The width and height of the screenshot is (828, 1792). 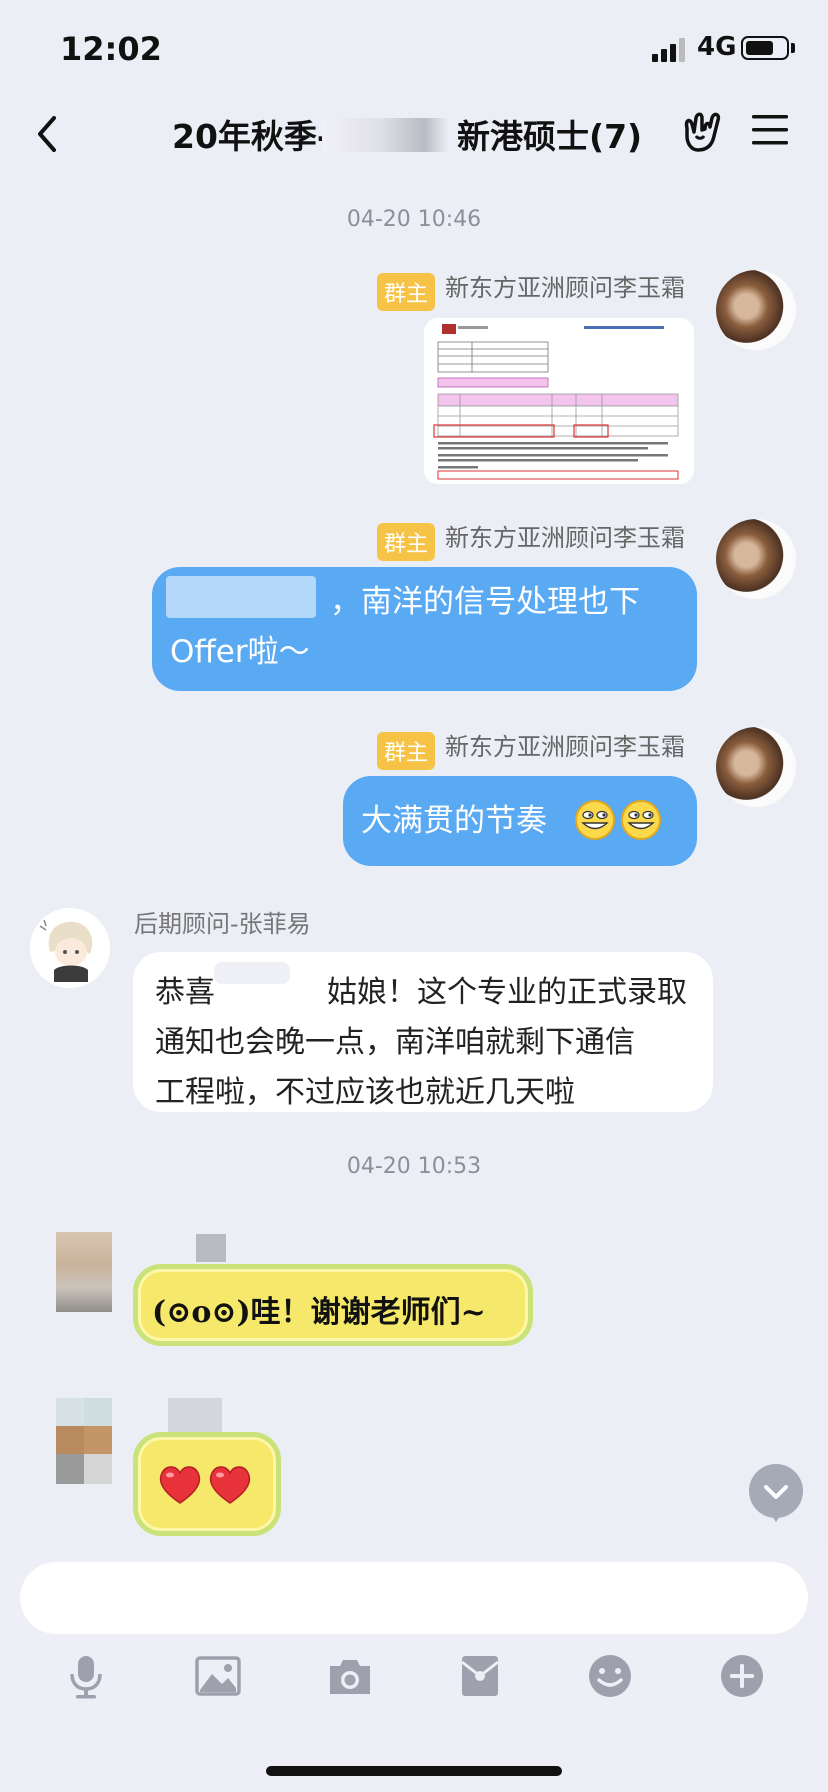 I want to click on battery-icon, so click(x=765, y=48).